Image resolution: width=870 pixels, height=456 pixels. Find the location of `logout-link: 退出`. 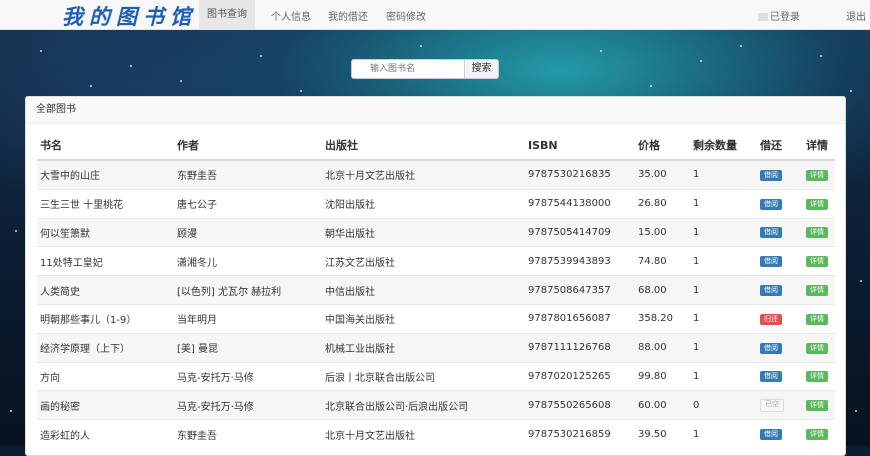

logout-link: 退出 is located at coordinates (856, 15).